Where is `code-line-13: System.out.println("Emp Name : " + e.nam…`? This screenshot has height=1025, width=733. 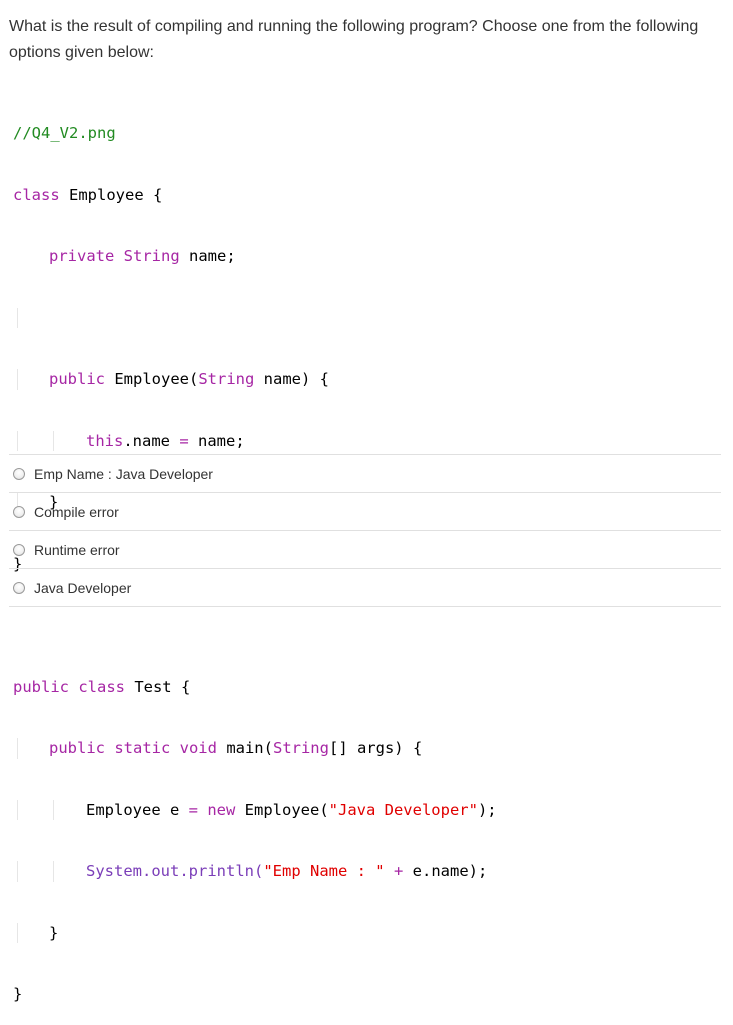 code-line-13: System.out.println("Emp Name : " + e.nam… is located at coordinates (255, 871).